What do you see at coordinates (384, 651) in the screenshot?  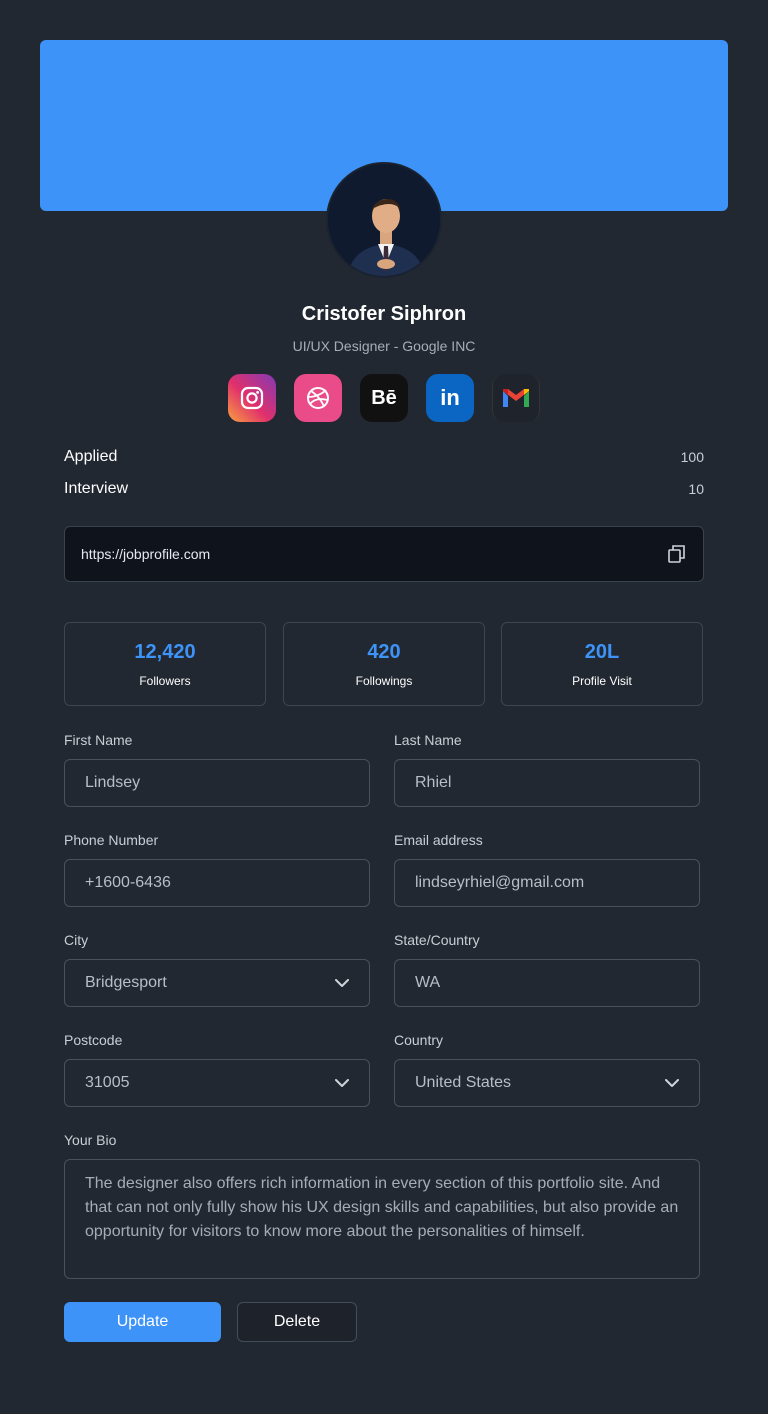 I see `followings-count: 420` at bounding box center [384, 651].